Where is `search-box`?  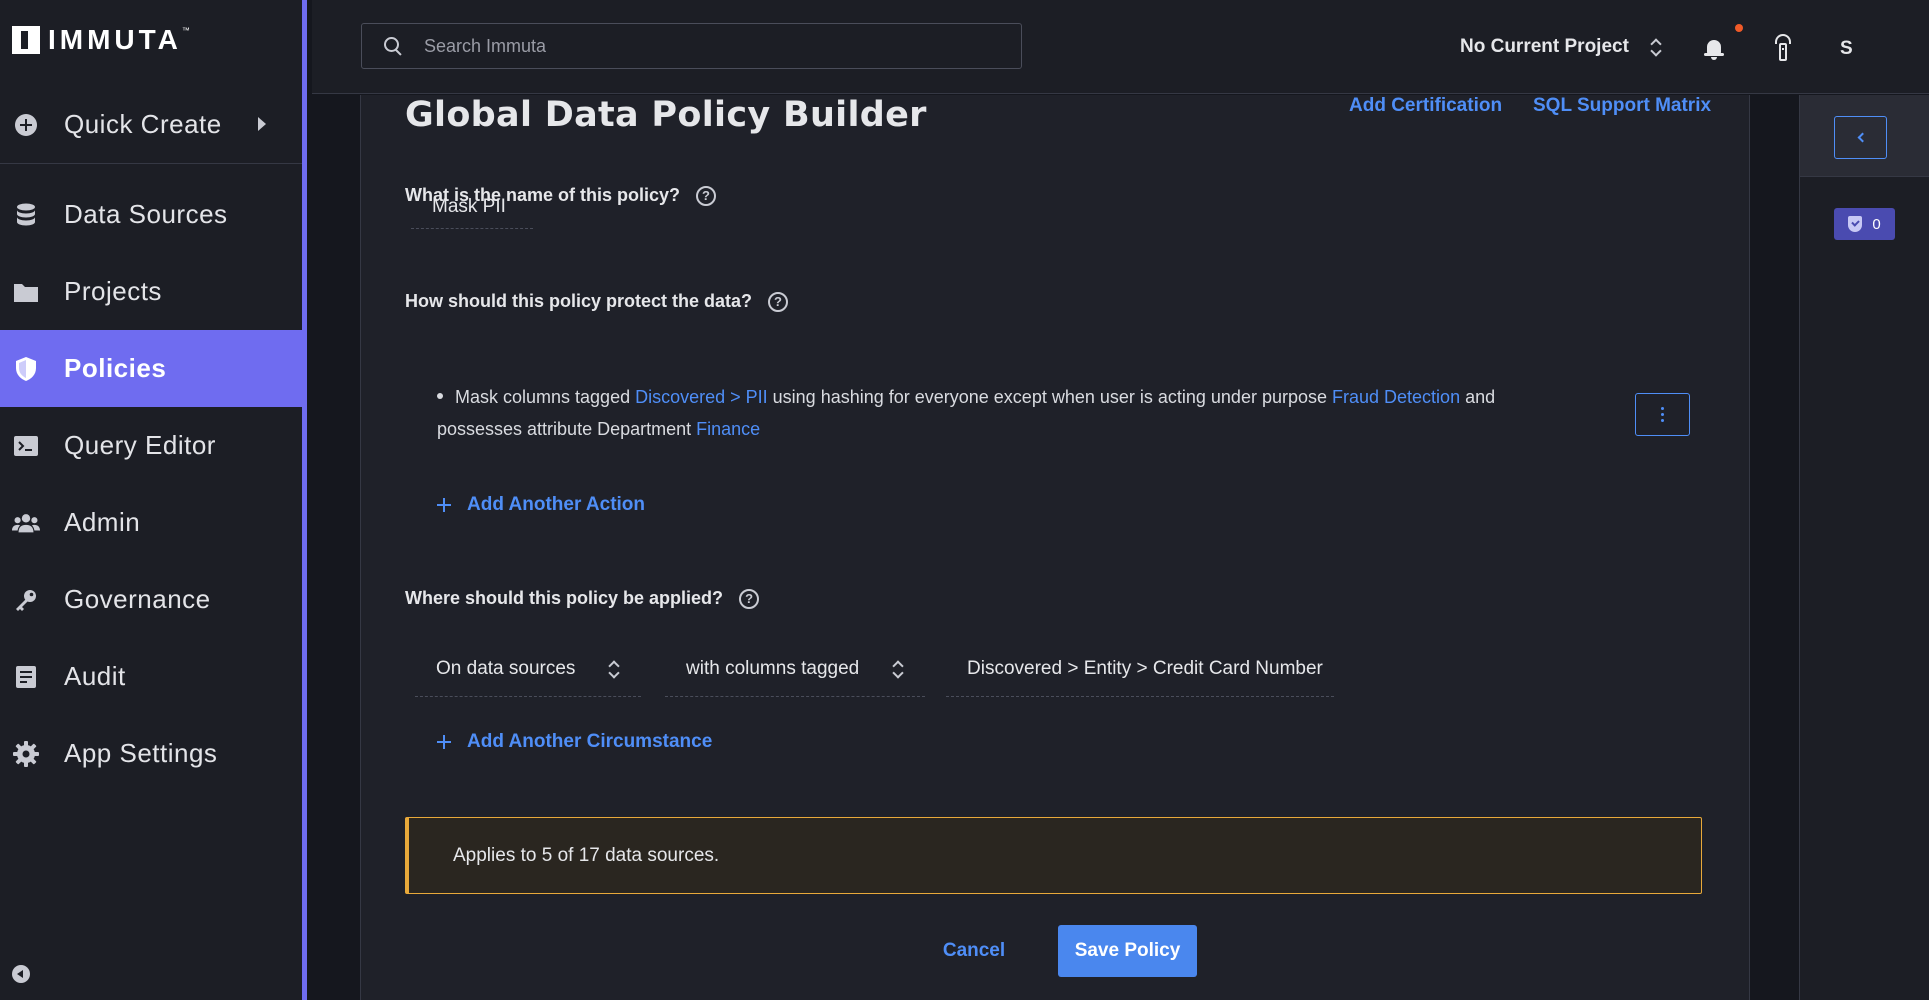
search-box is located at coordinates (691, 46).